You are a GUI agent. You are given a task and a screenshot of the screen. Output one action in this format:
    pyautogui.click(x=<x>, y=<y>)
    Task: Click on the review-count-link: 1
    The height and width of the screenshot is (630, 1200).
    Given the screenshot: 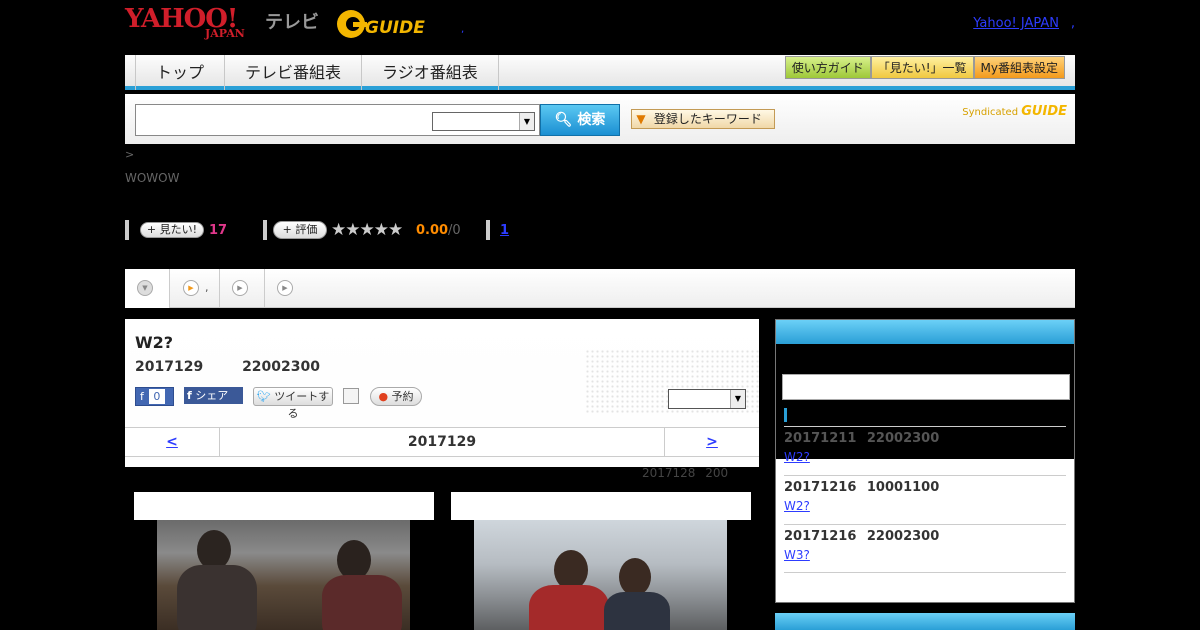 What is the action you would take?
    pyautogui.click(x=504, y=230)
    